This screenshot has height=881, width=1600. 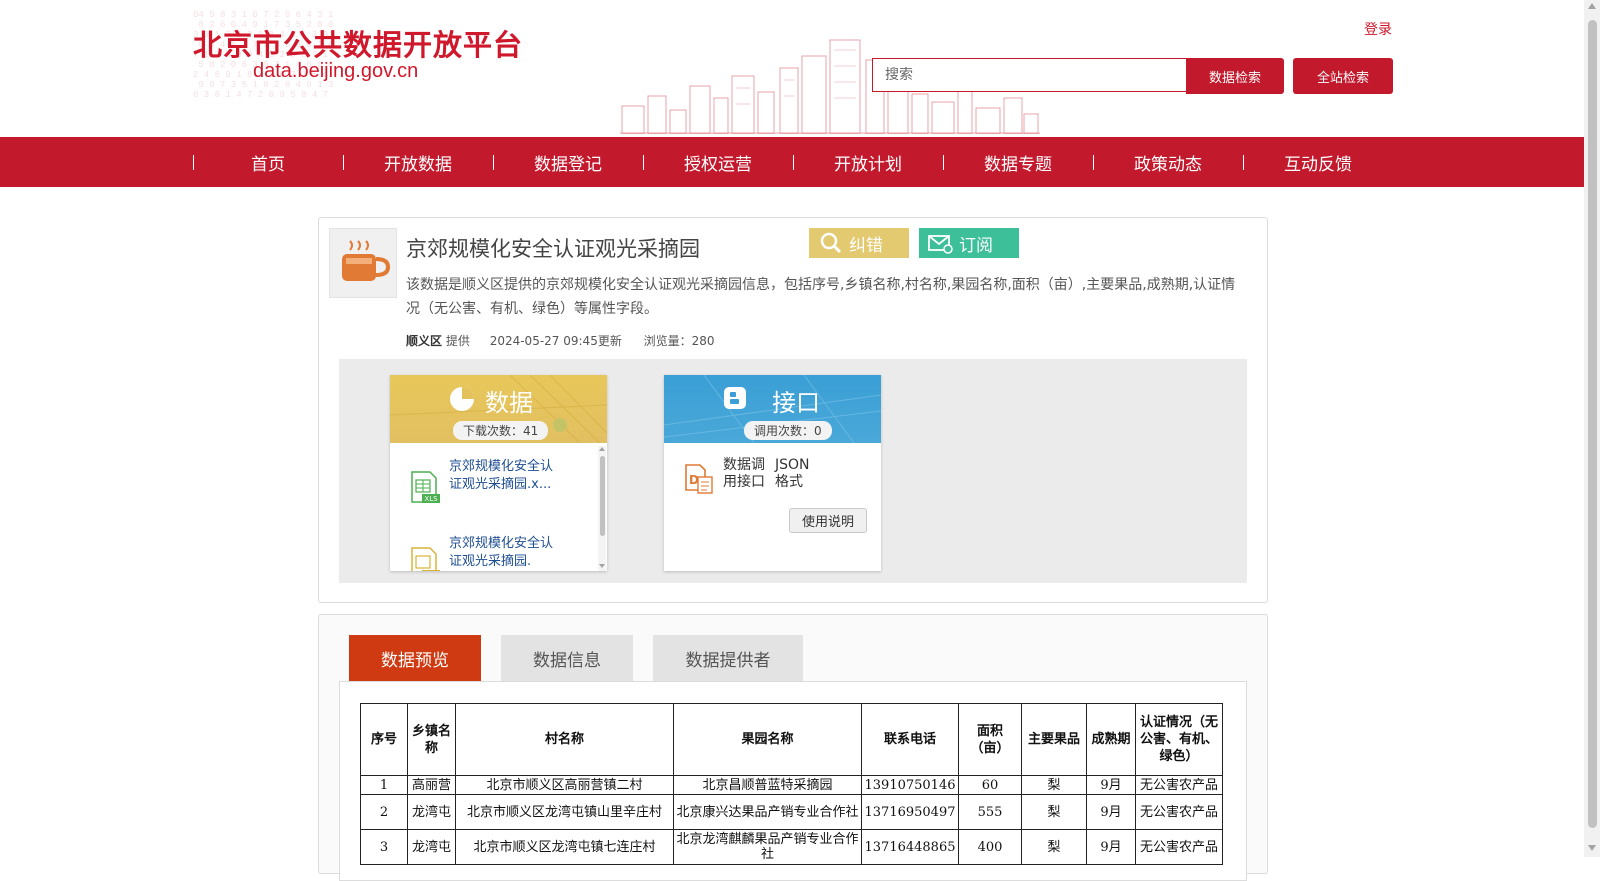 I want to click on column-header: 序号, so click(x=384, y=739).